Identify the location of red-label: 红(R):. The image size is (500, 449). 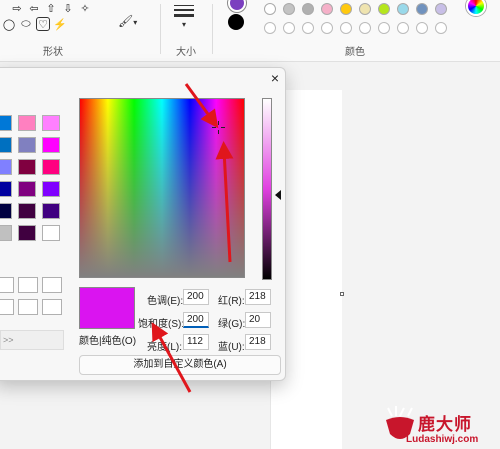
(231, 301).